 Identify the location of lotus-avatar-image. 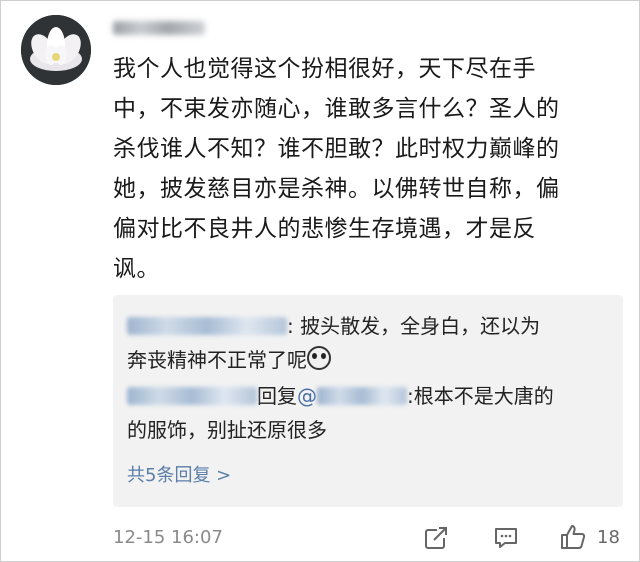
(56, 50).